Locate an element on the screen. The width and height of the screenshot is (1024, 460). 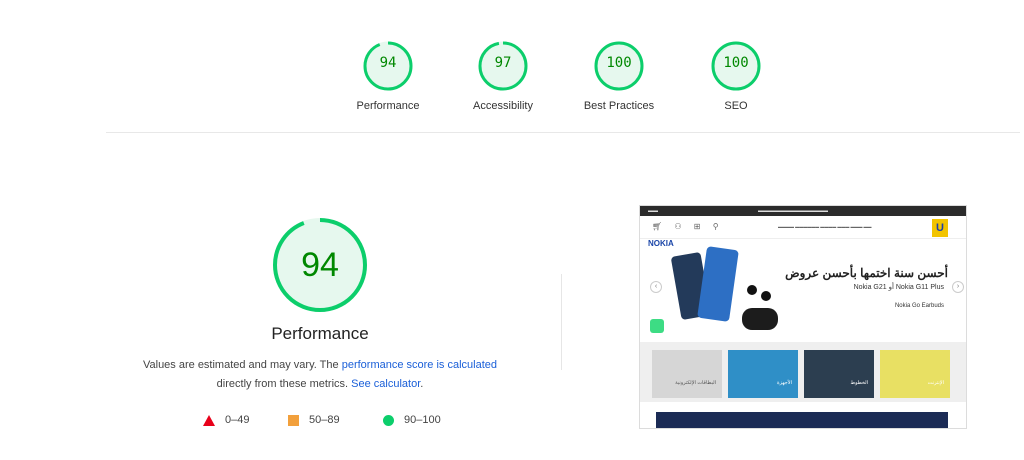
thumb-navbar: 🛒︎ ⚇ ⊞ ⚲ ▬▬▬▬ ▬▬▬▬▬▬ ▬▬▬▬ ▬▬▬ ▬▬▬ ▬▬ U is located at coordinates (803, 227).